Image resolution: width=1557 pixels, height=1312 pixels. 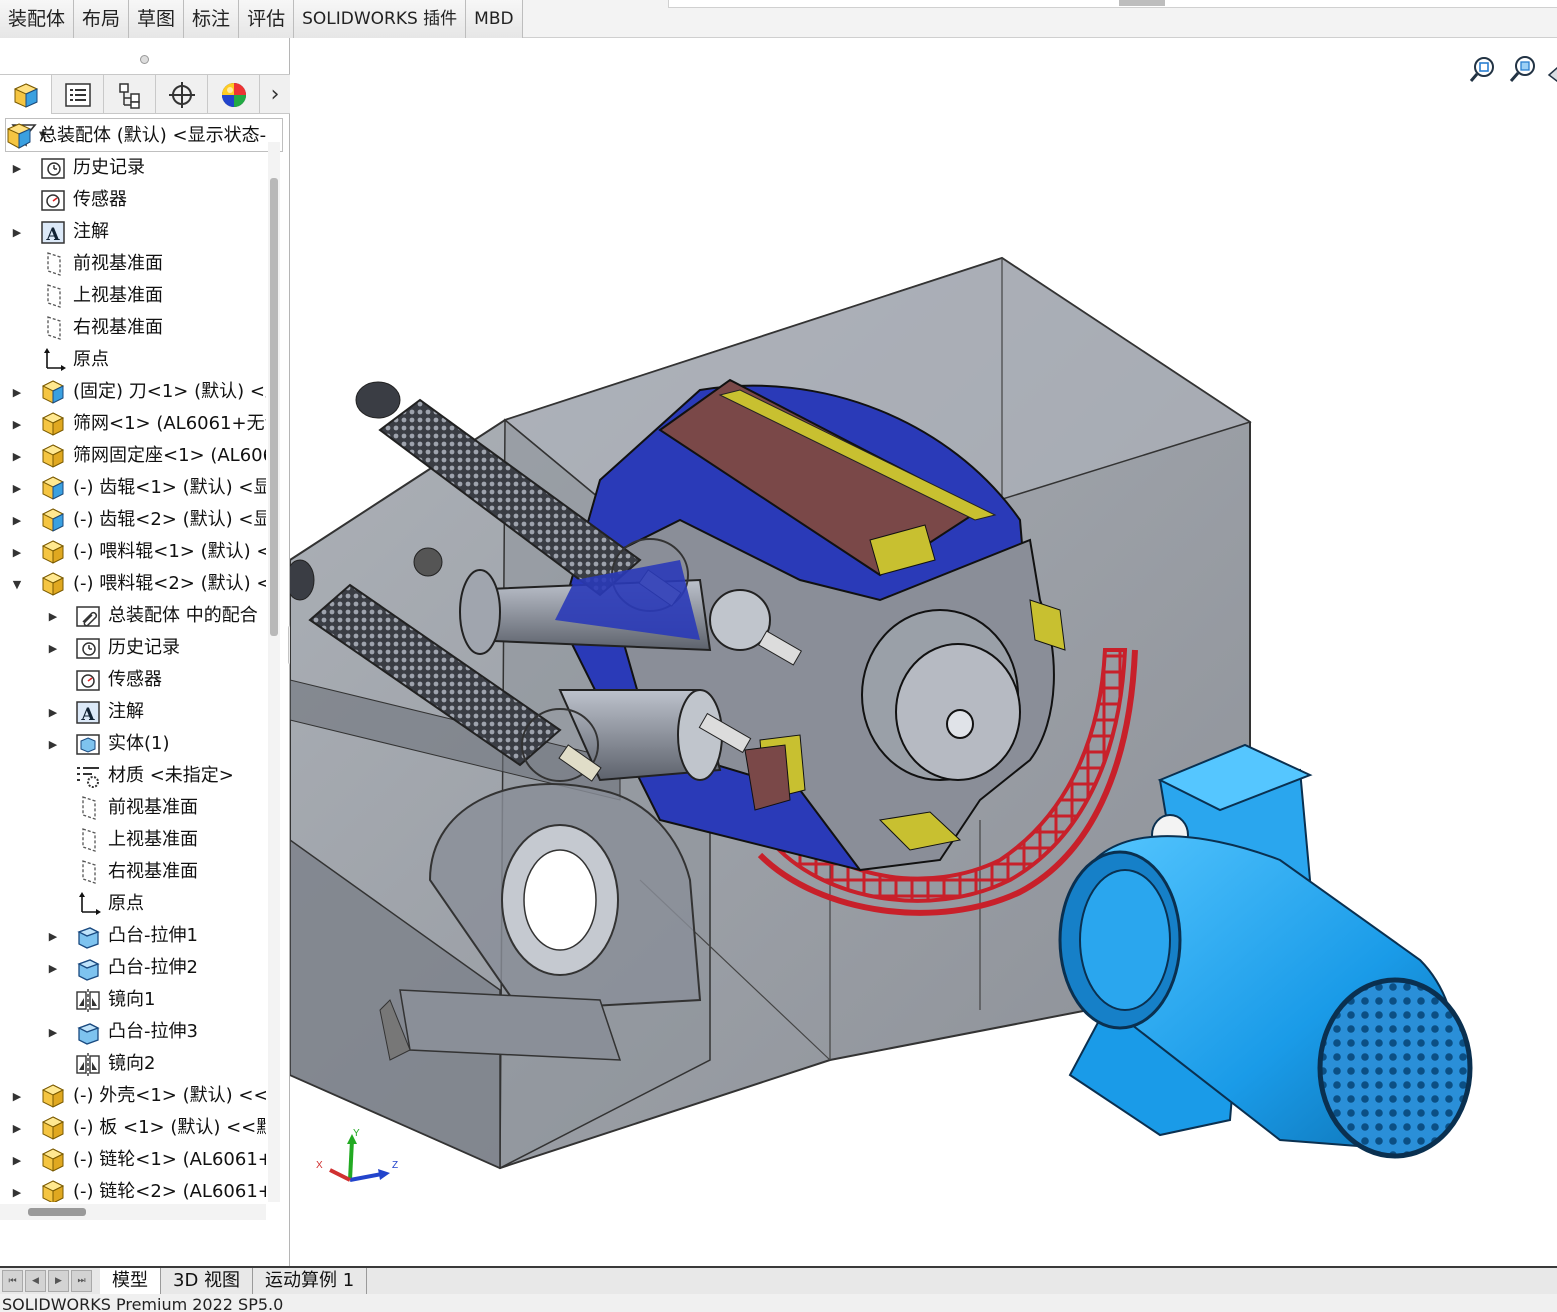 What do you see at coordinates (267, 19) in the screenshot?
I see `tab-evaluate: 评估` at bounding box center [267, 19].